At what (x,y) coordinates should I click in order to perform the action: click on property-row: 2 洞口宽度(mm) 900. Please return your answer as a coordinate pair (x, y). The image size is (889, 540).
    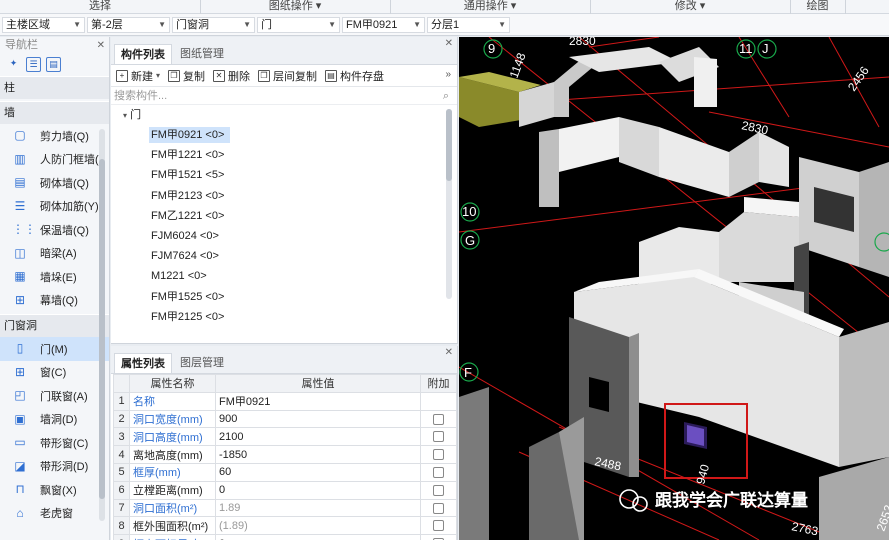
    Looking at the image, I should click on (285, 419).